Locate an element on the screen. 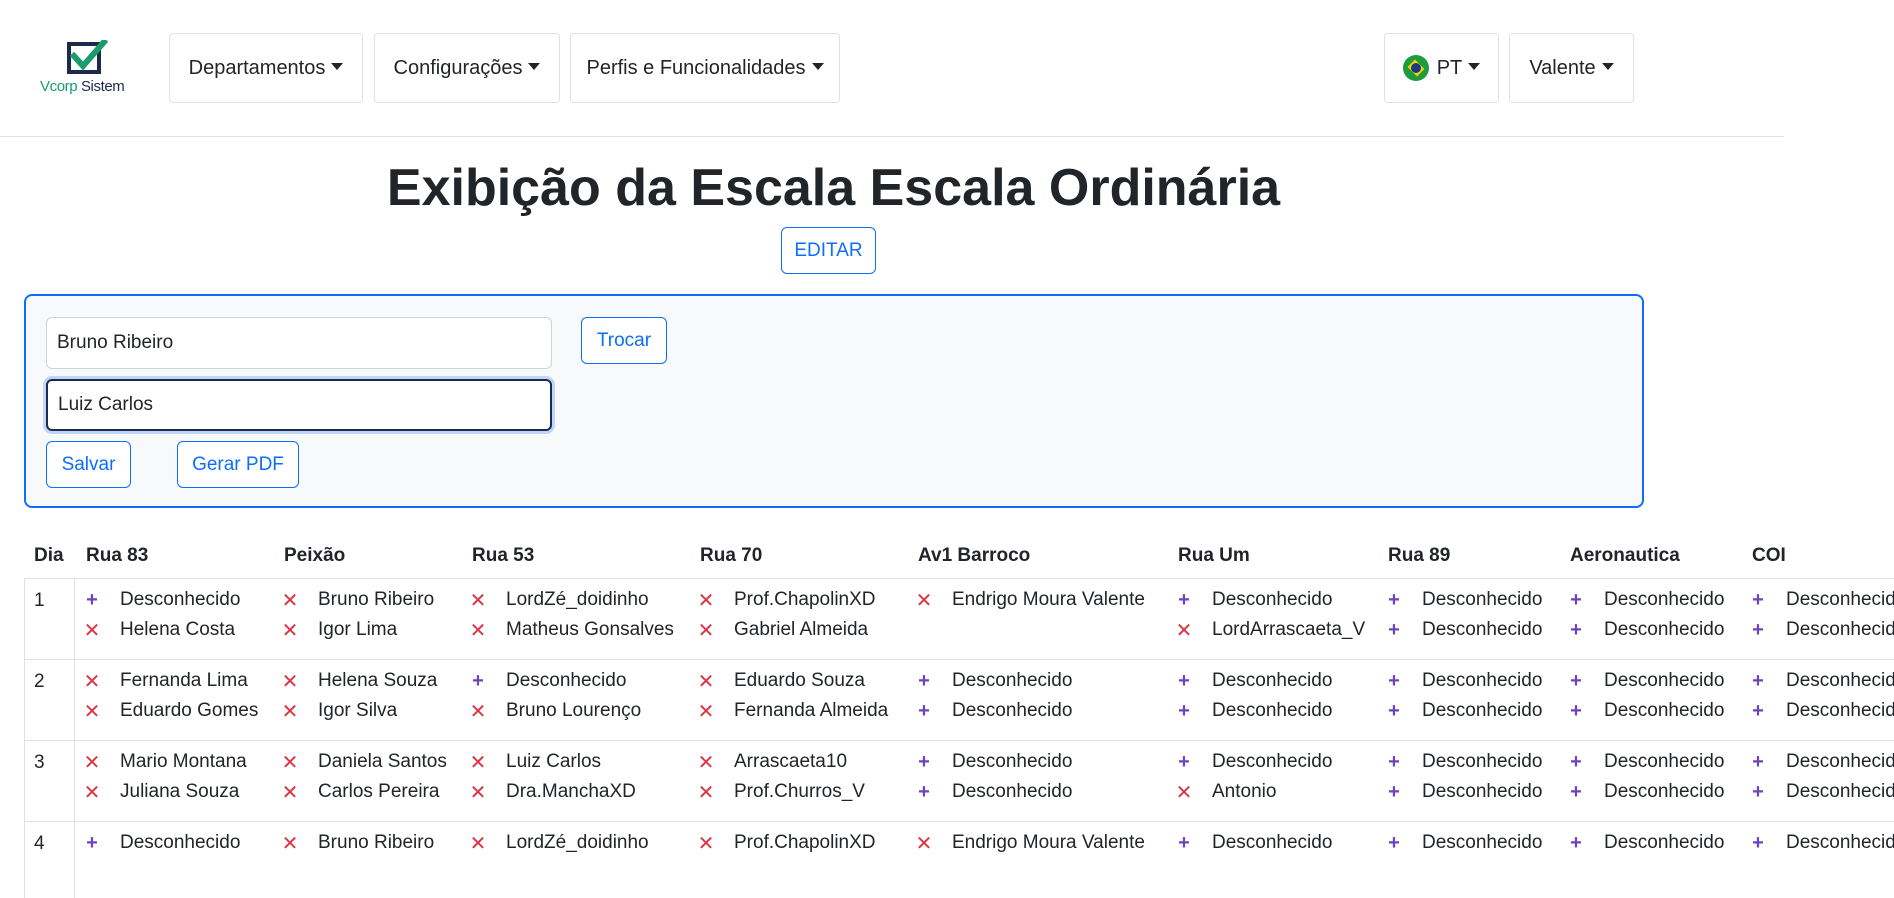  person-one-input: Bruno Ribeiro is located at coordinates (299, 343).